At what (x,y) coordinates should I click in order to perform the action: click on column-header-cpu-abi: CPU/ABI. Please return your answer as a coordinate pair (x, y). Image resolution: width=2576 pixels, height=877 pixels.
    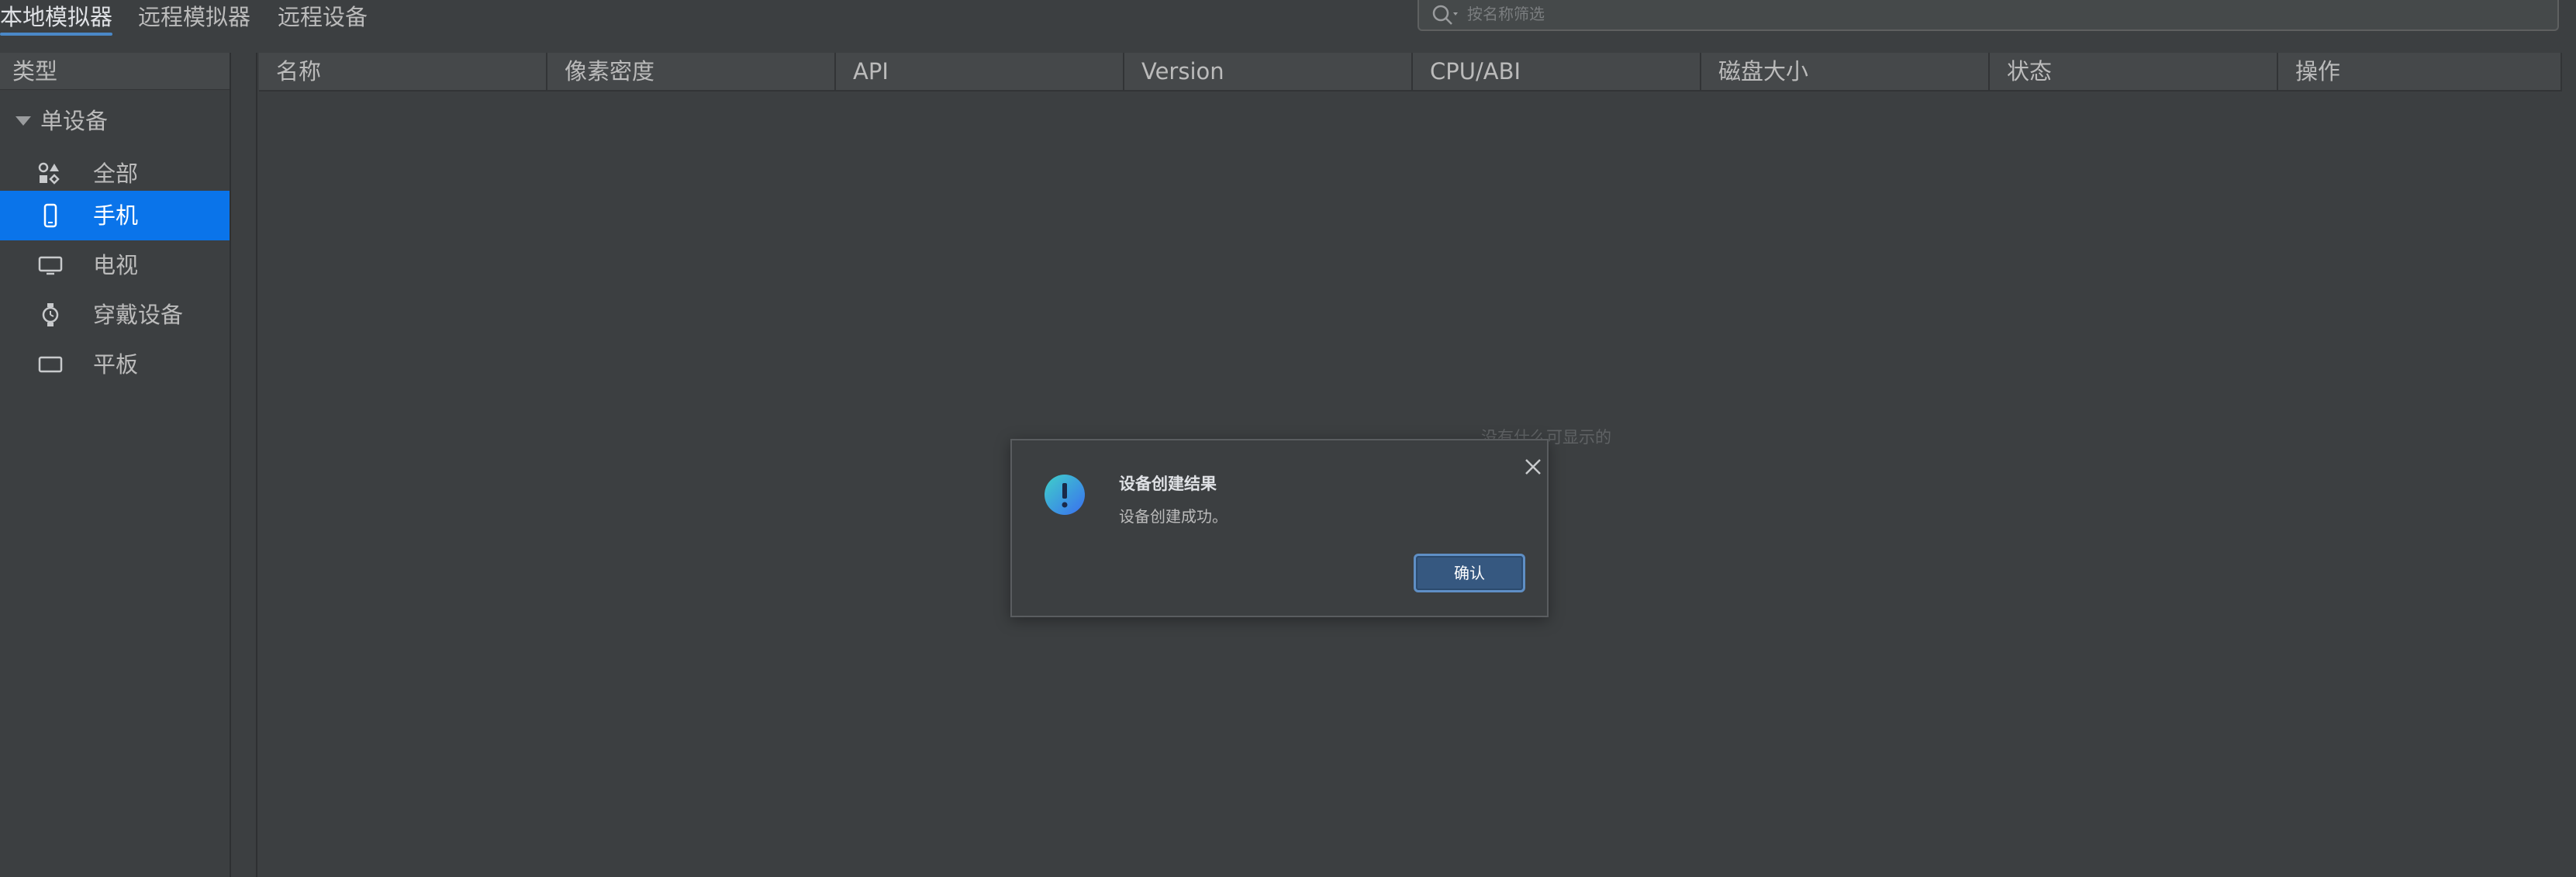
    Looking at the image, I should click on (1557, 72).